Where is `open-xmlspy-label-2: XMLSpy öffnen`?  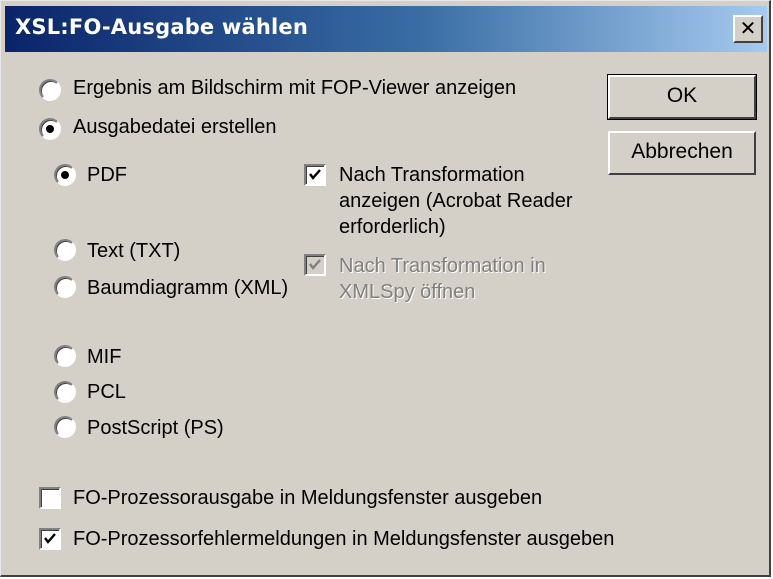
open-xmlspy-label-2: XMLSpy öffnen is located at coordinates (407, 292).